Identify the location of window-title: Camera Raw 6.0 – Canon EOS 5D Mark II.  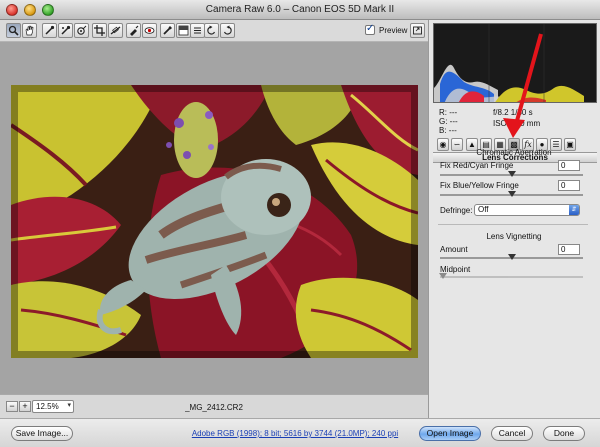
(300, 9).